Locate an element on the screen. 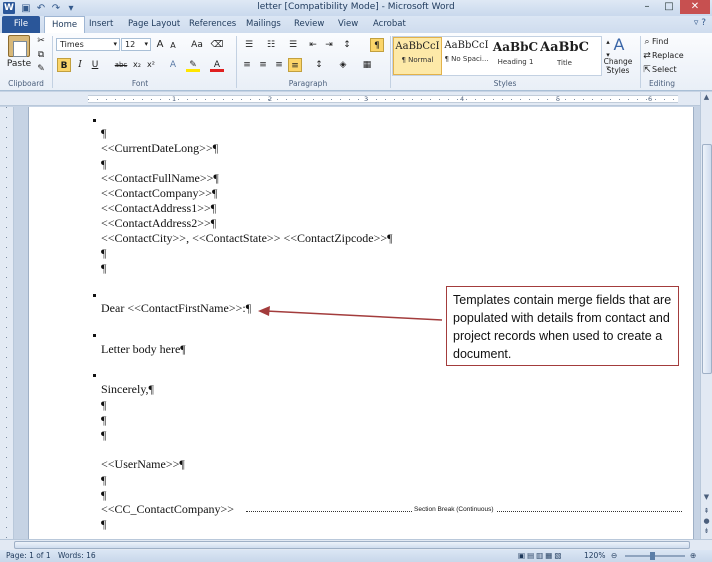 This screenshot has width=712, height=562. vertical-ruler is located at coordinates (7, 323).